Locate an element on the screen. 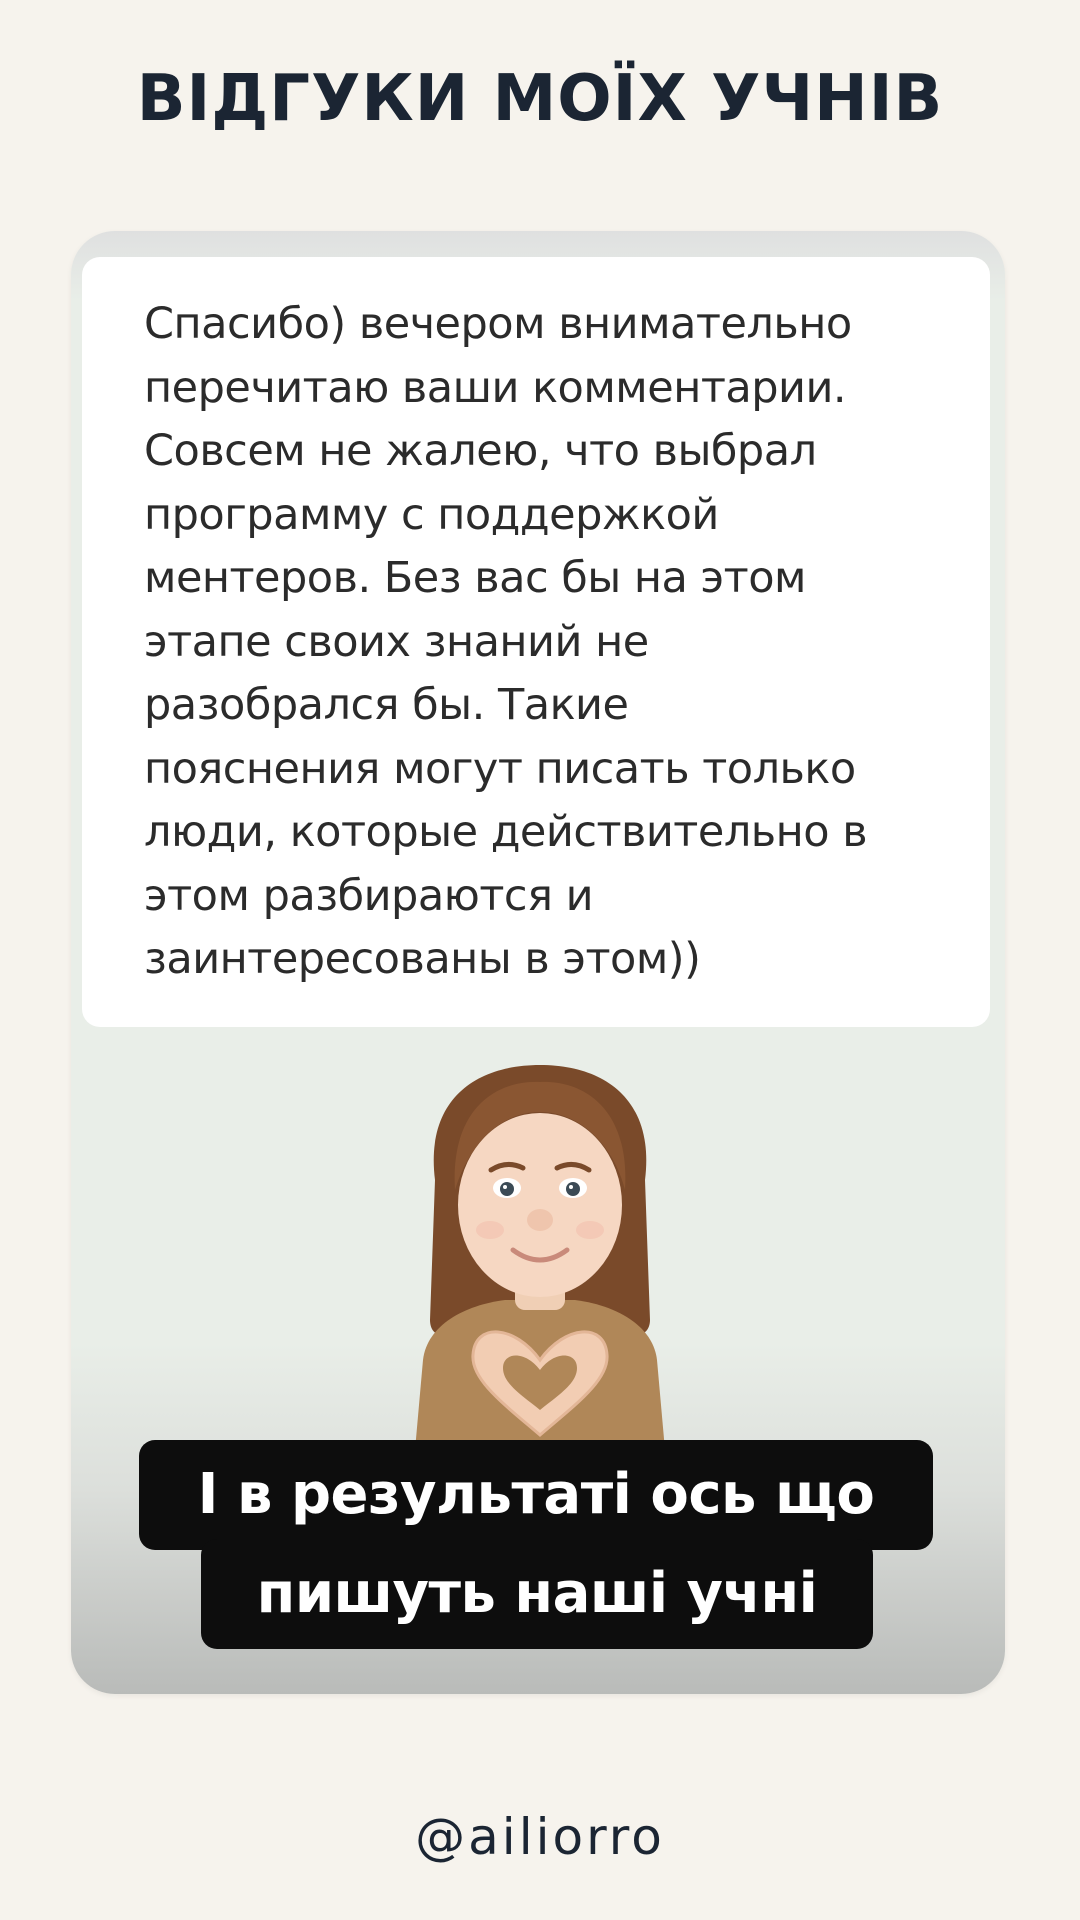 The image size is (1080, 1920). avatar-face is located at coordinates (540, 1205).